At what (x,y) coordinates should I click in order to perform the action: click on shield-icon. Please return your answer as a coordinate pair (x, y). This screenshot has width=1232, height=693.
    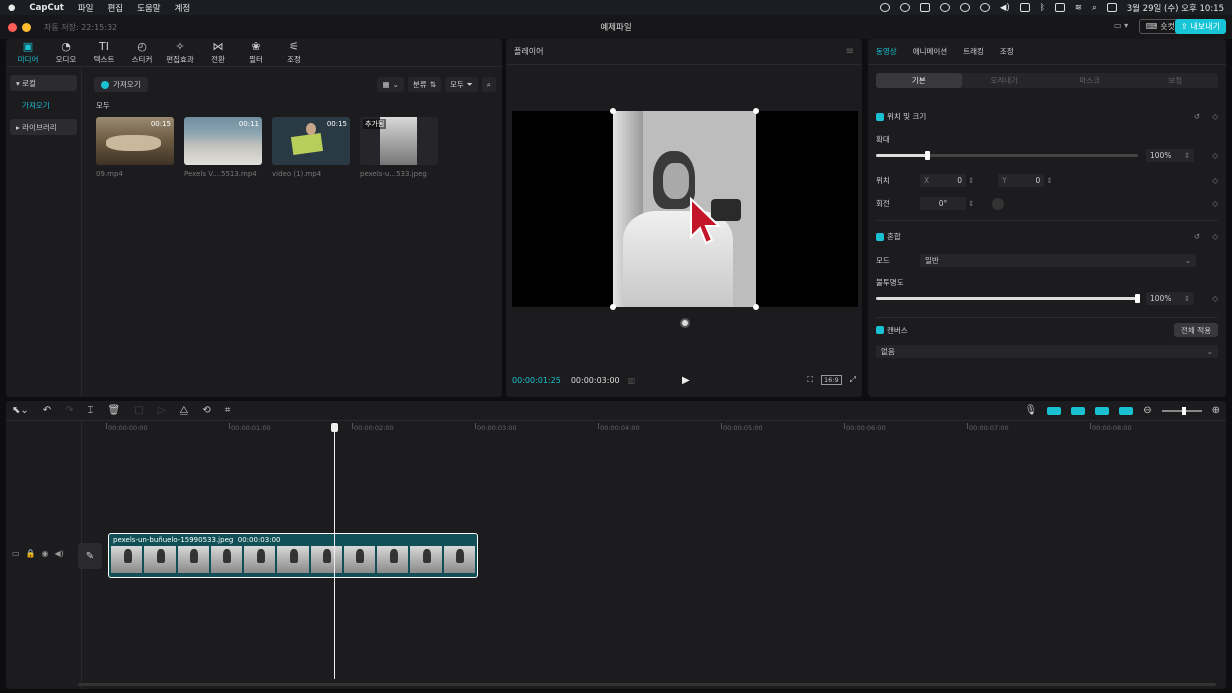
    Looking at the image, I should click on (924, 7).